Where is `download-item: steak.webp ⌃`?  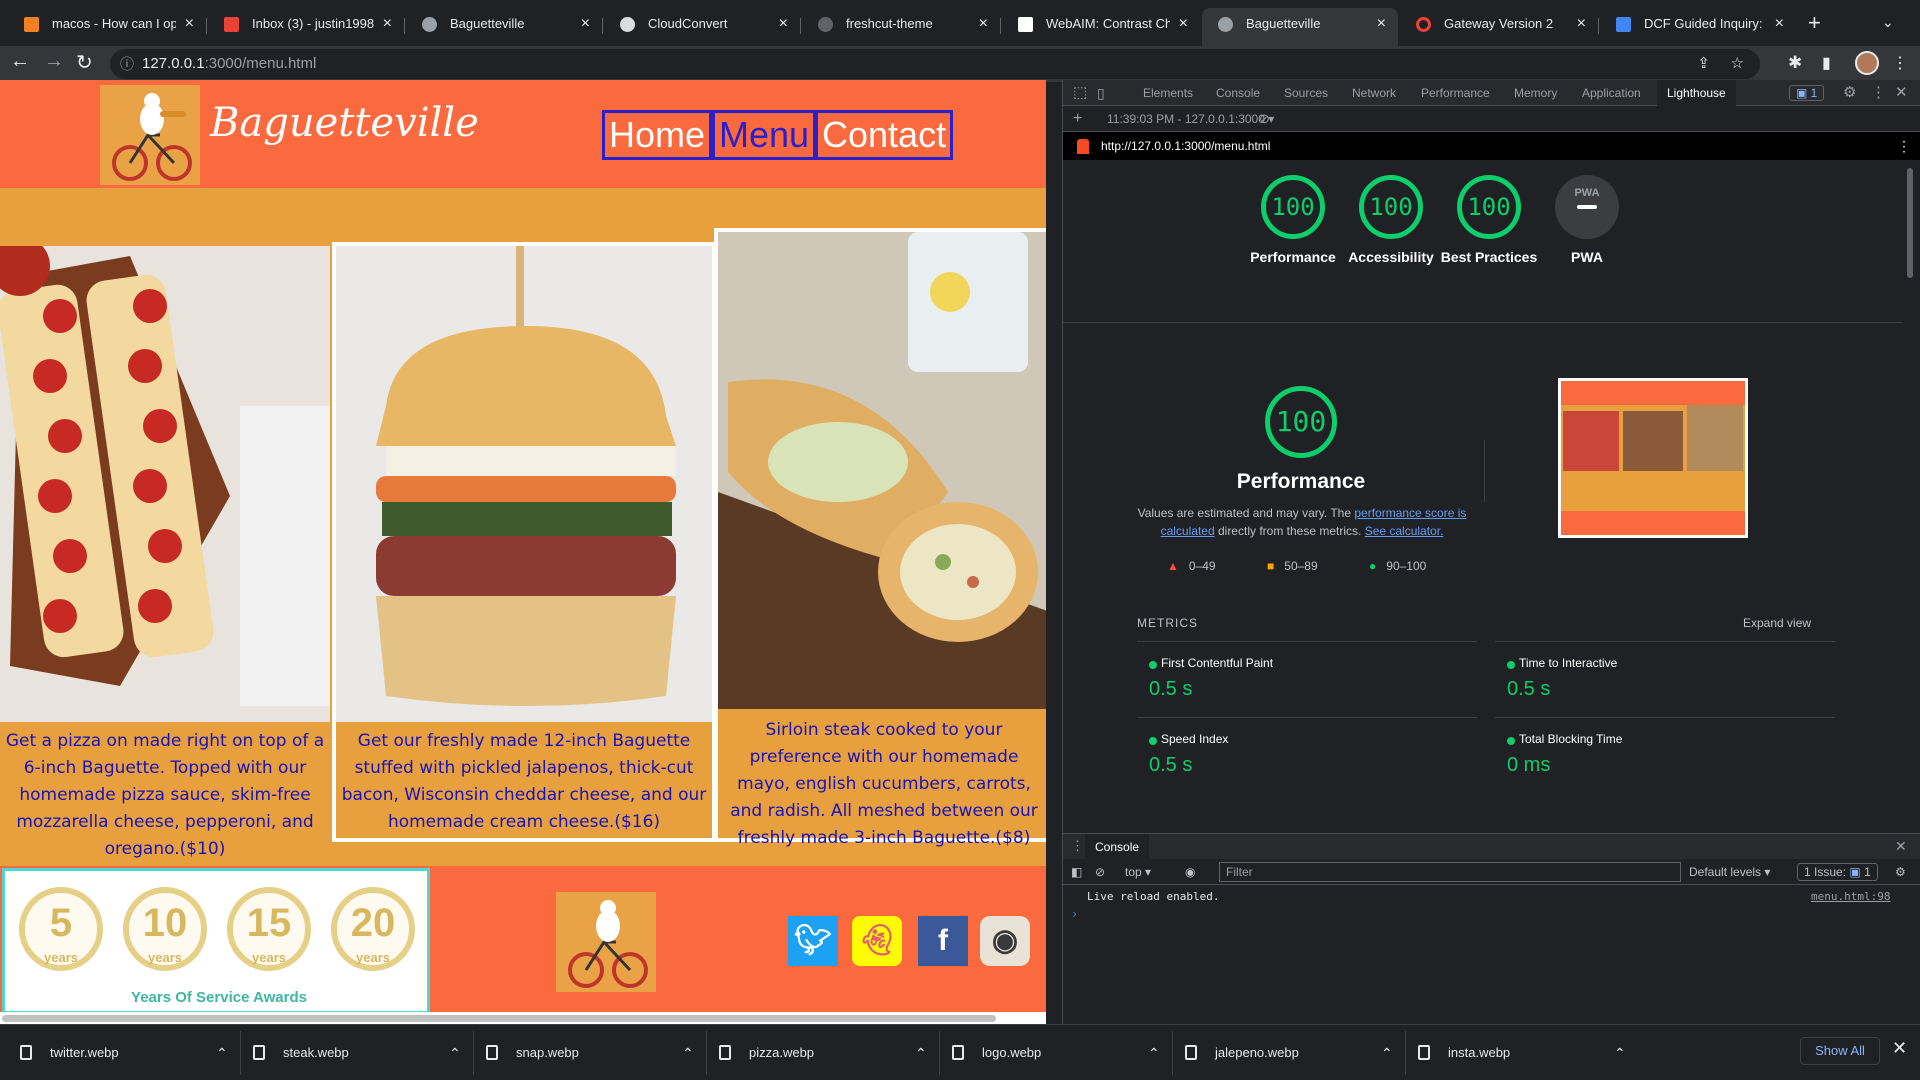
download-item: steak.webp ⌃ is located at coordinates (358, 1053).